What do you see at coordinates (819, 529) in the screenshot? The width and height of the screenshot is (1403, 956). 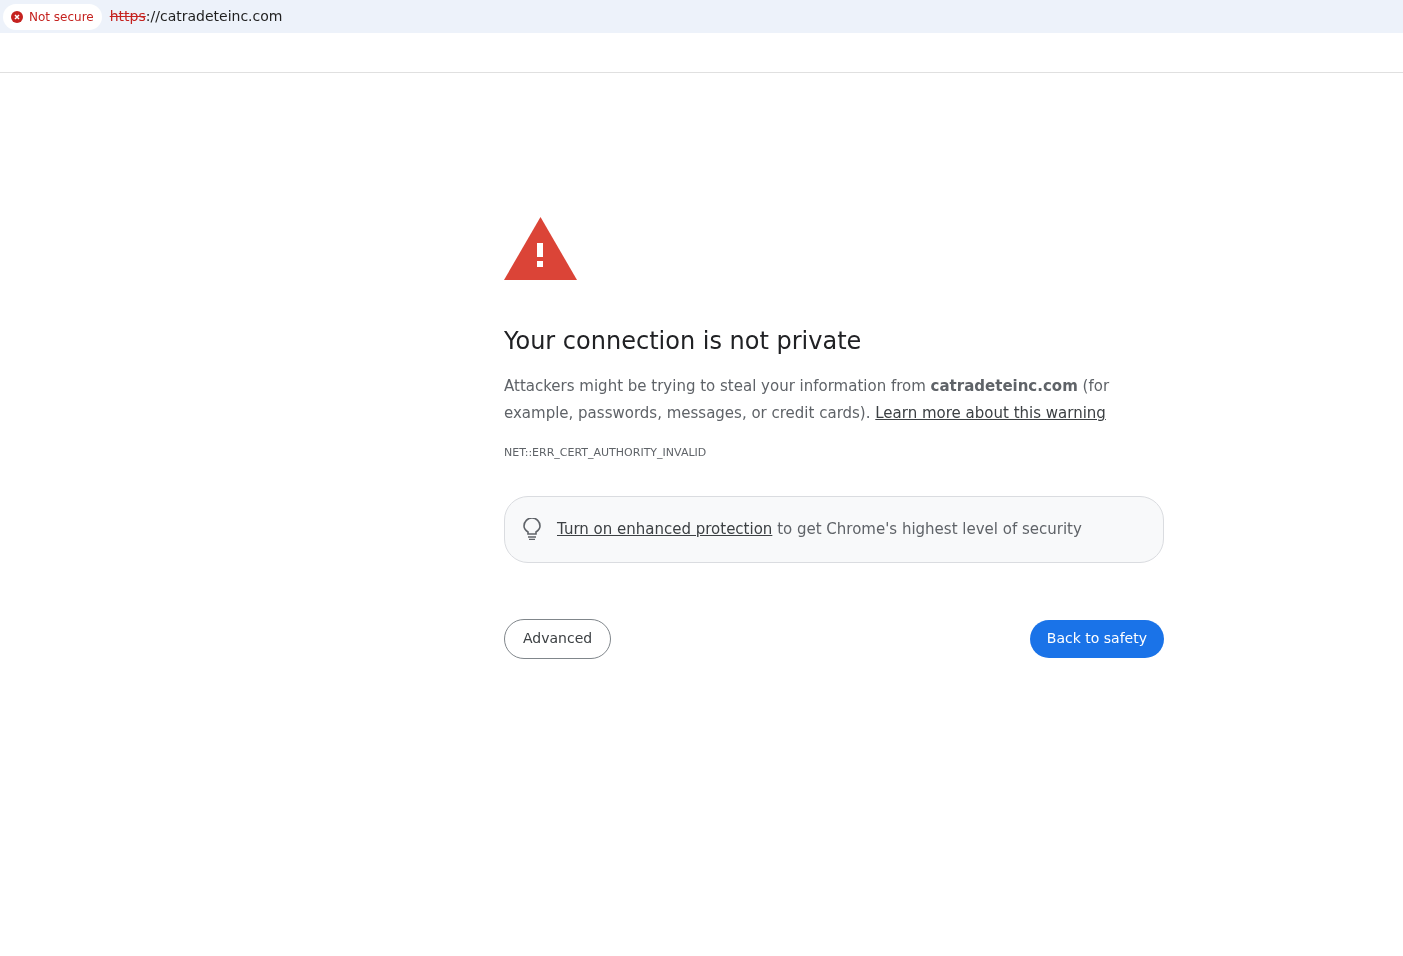 I see `hint-text: Turn on enhanced protection to get Chrome's highest level of security` at bounding box center [819, 529].